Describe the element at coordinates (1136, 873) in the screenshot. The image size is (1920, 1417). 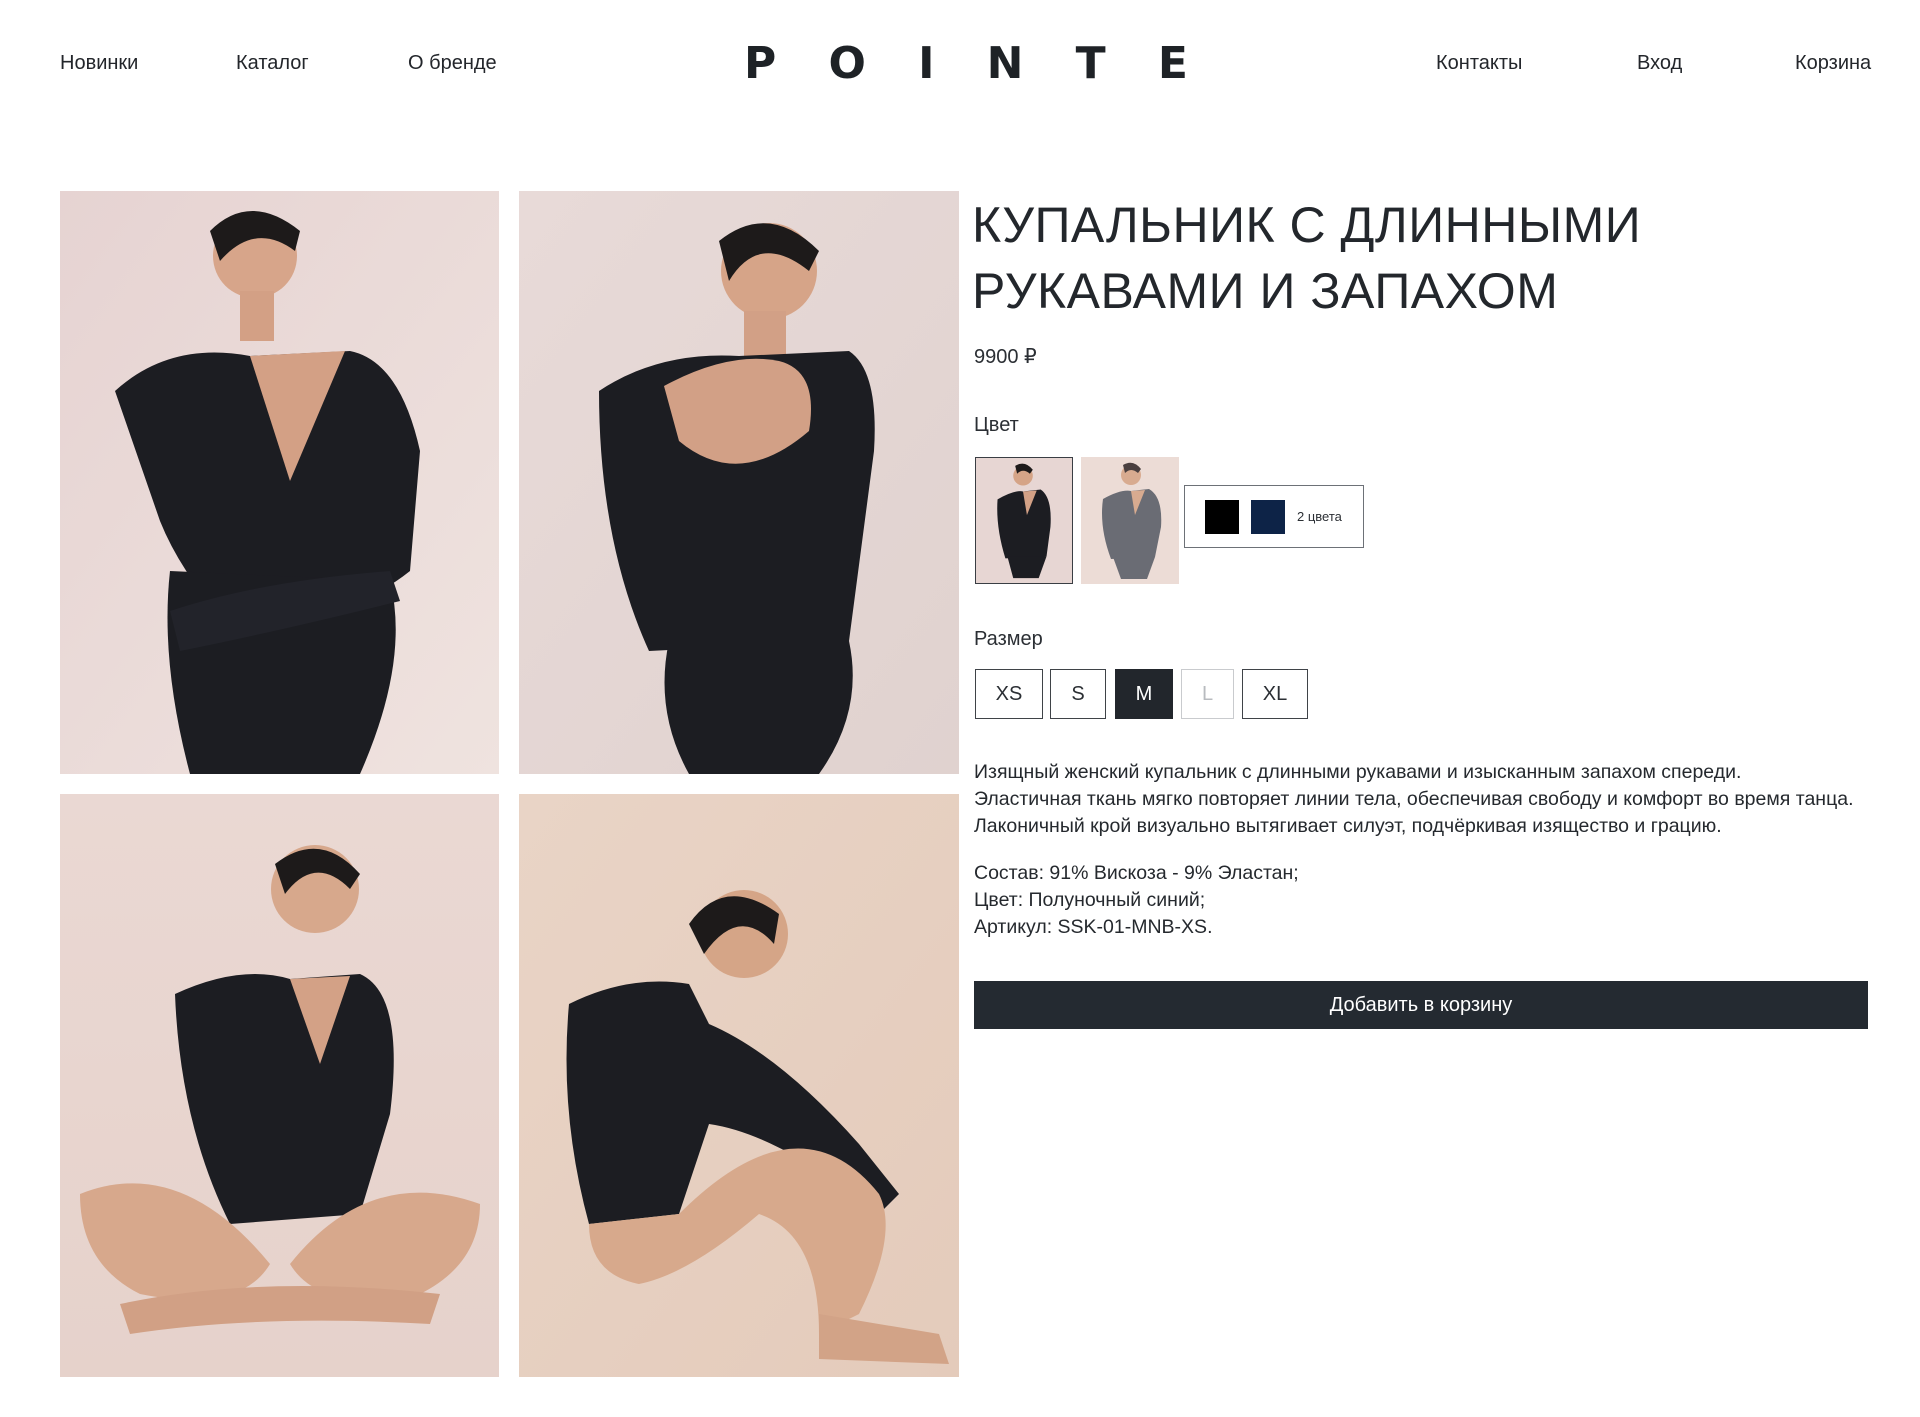
I see `spec-composition: Состав: 91% Вискоза - 9% Эластан;` at that location.